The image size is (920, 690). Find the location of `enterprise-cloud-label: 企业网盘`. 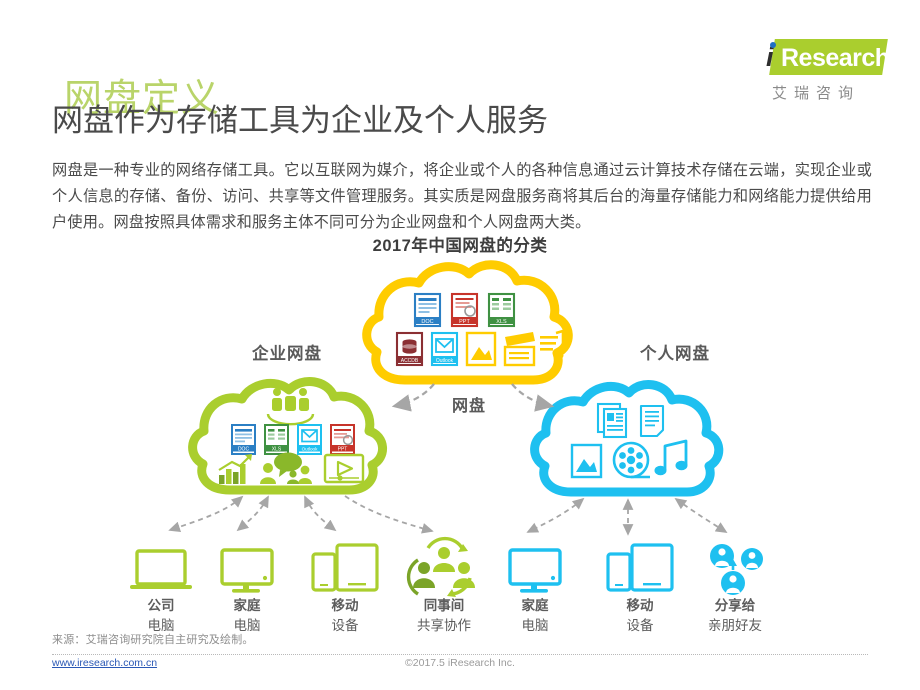

enterprise-cloud-label: 企业网盘 is located at coordinates (287, 354).